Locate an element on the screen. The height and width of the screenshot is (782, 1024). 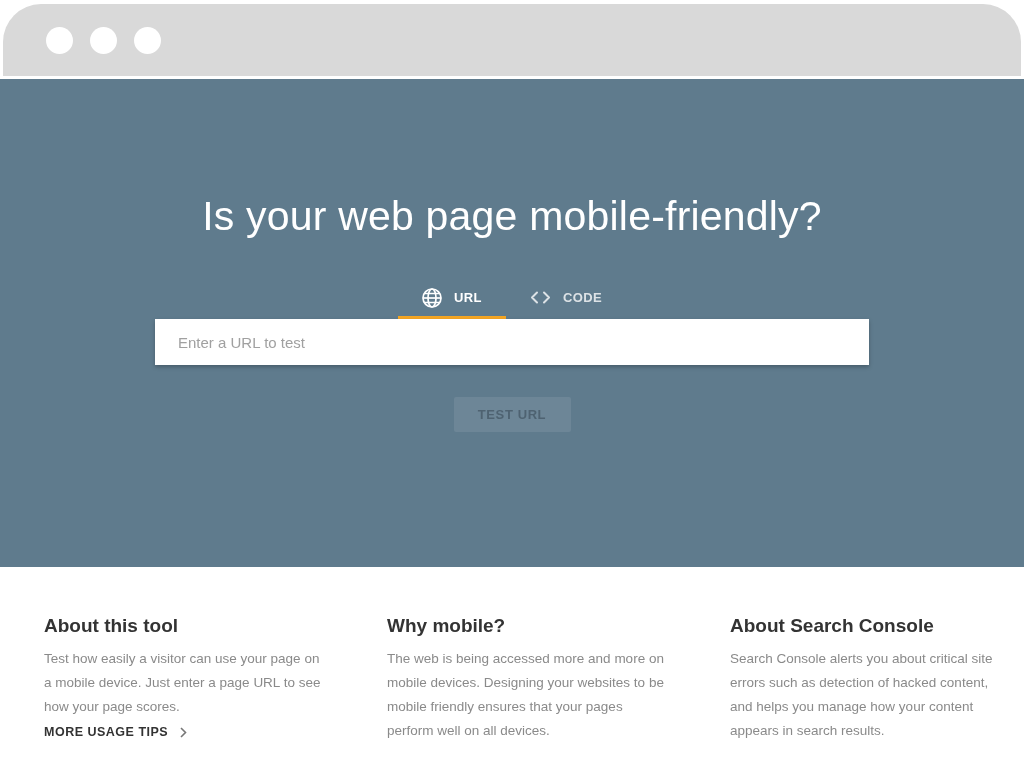
section-text: Test how easily a visitor can use your page on a mobile device. Just enter a page URL to see how your page scores. is located at coordinates (183, 683).